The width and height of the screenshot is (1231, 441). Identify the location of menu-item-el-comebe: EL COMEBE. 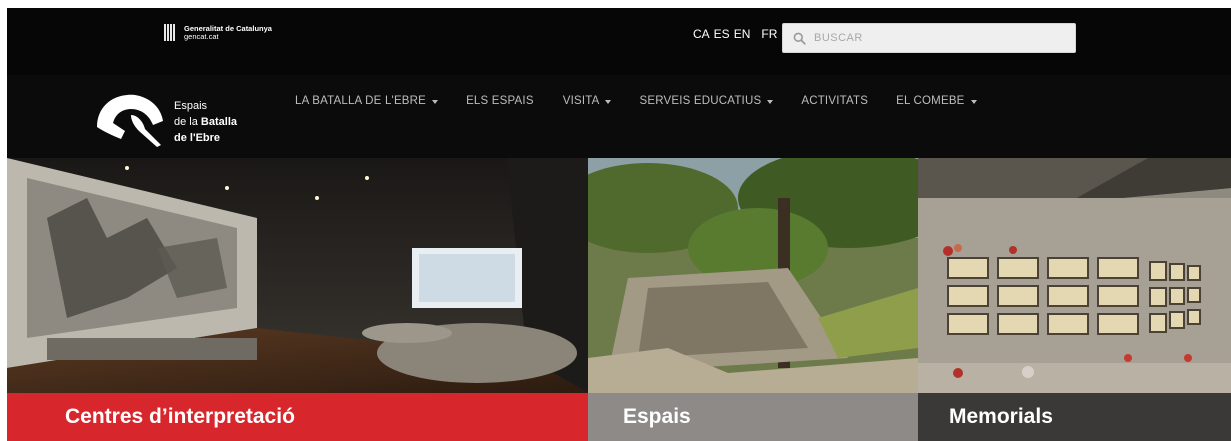
(936, 101).